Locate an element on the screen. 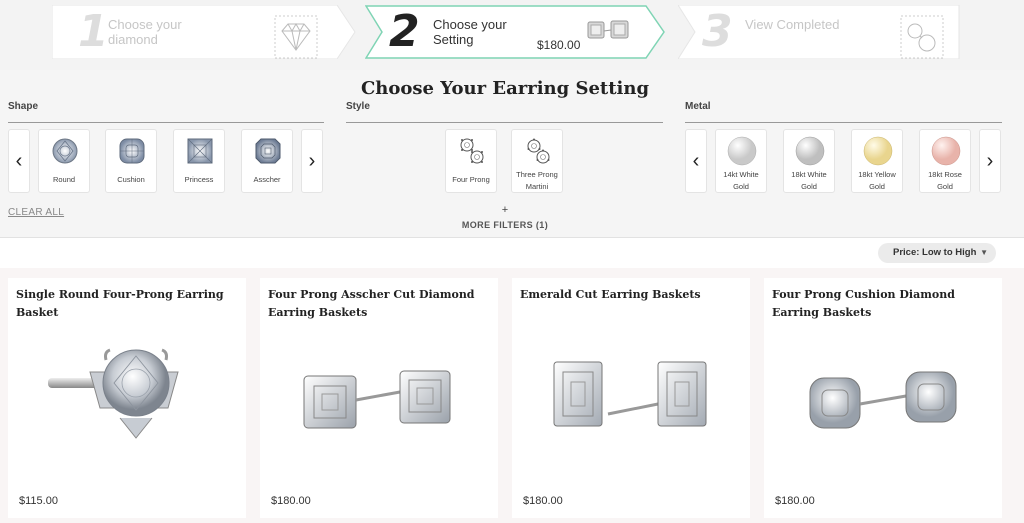 Image resolution: width=1024 pixels, height=523 pixels. rose-gold-swatch-icon is located at coordinates (946, 151).